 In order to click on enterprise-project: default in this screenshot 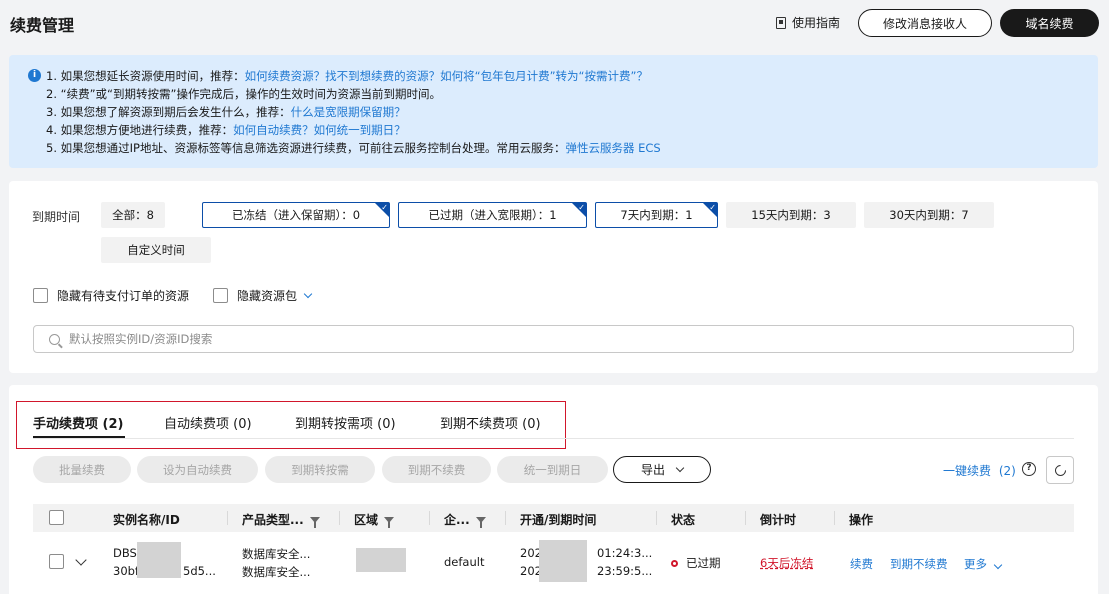, I will do `click(464, 562)`.